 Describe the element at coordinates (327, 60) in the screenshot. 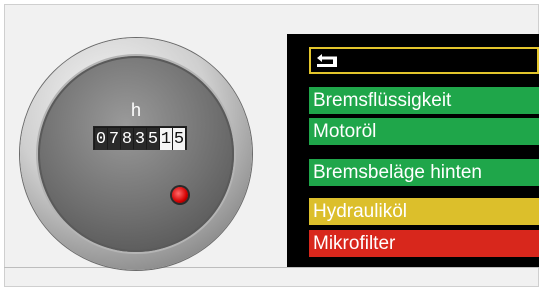

I see `back-arrow-icon` at that location.